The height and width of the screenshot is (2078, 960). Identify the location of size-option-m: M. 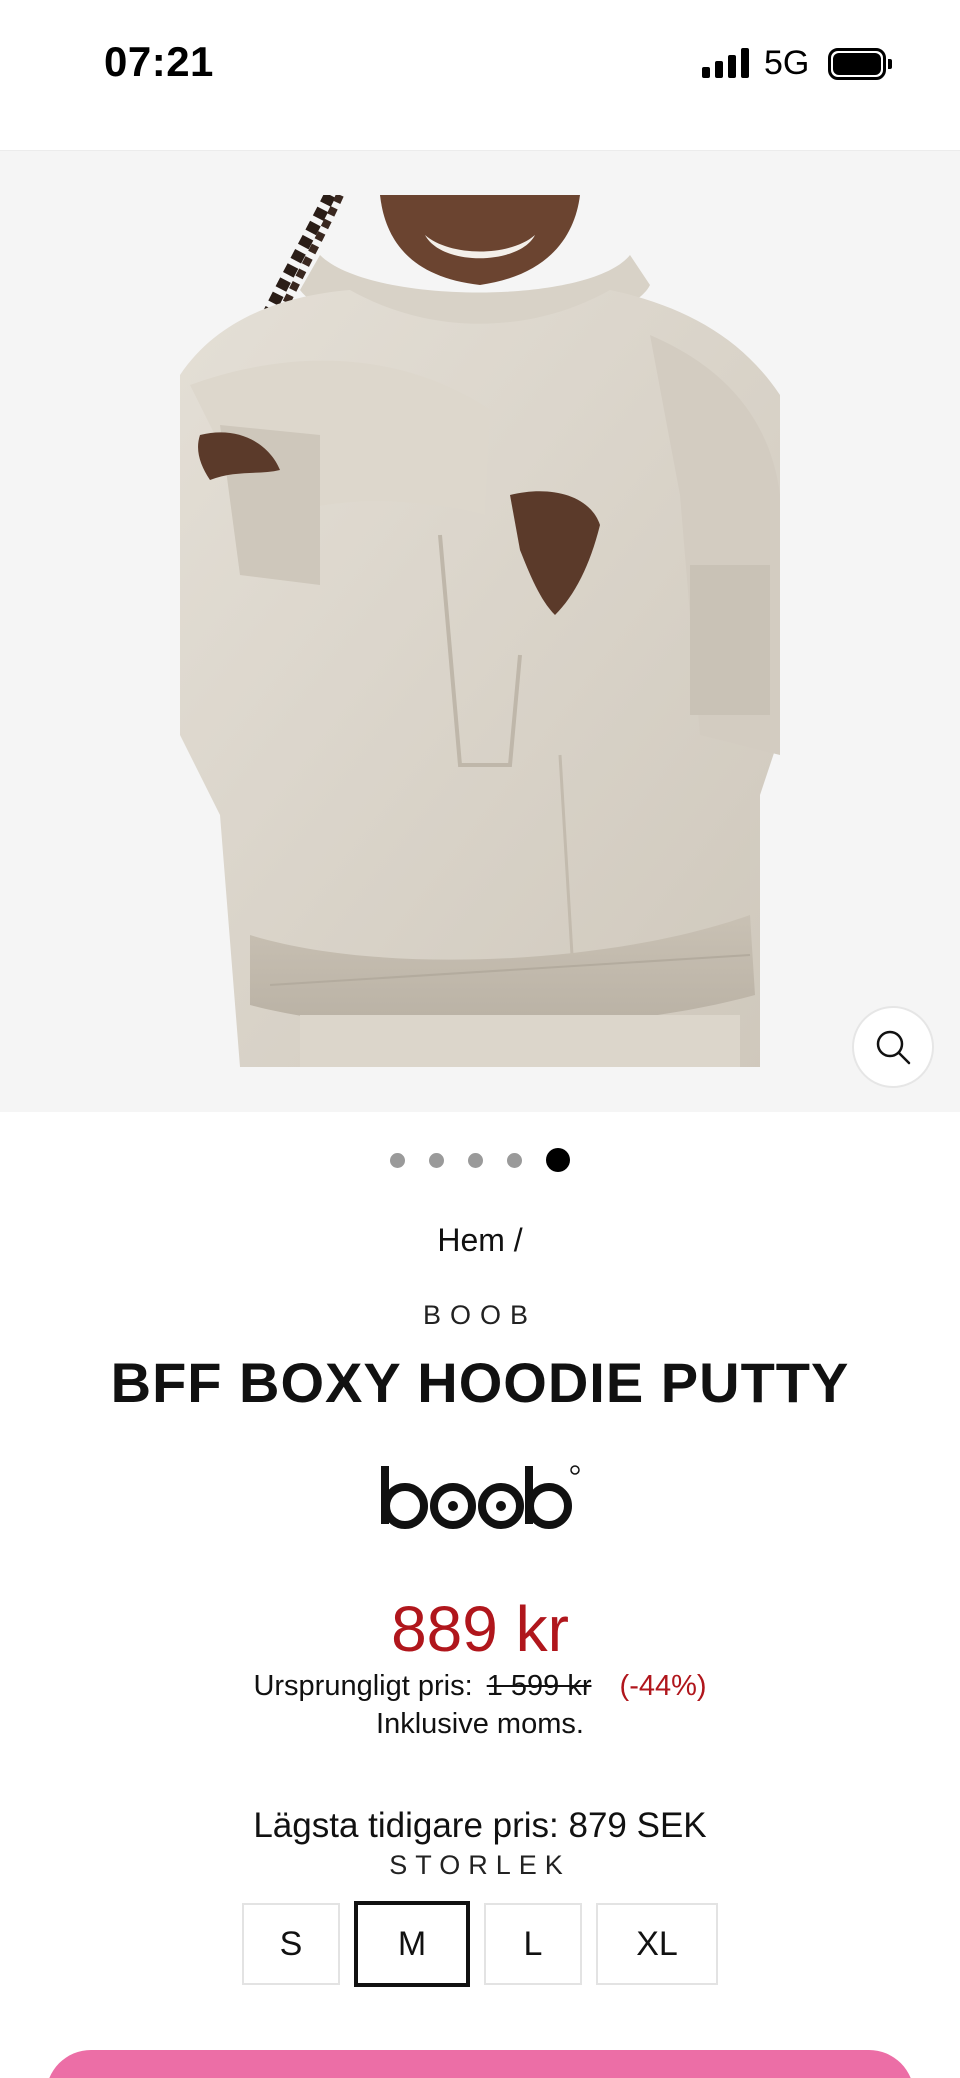
(412, 1944).